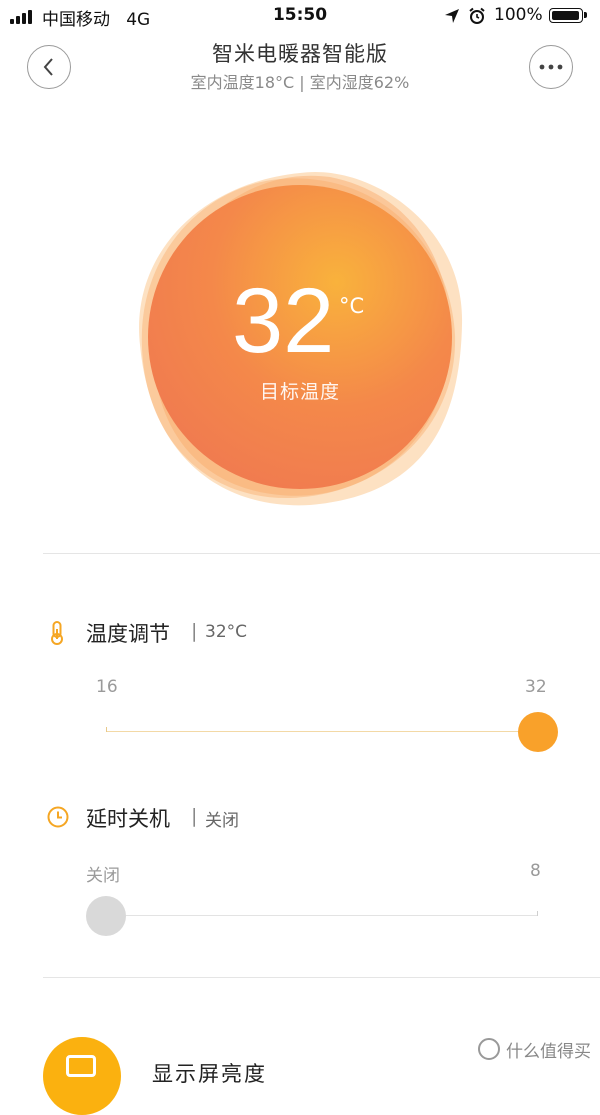 The image size is (600, 1115). I want to click on display-icon, so click(81, 1066).